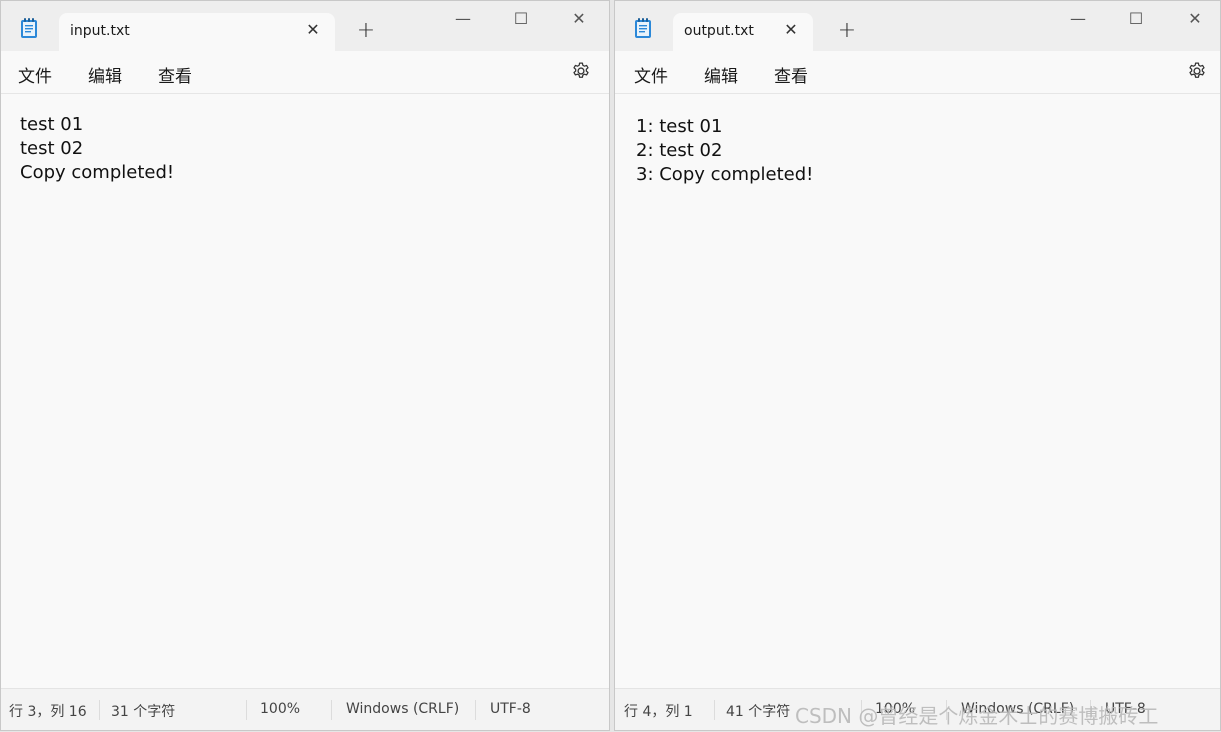 The width and height of the screenshot is (1221, 732). What do you see at coordinates (197, 32) in the screenshot?
I see `tab-input-txt: input.txt ✕` at bounding box center [197, 32].